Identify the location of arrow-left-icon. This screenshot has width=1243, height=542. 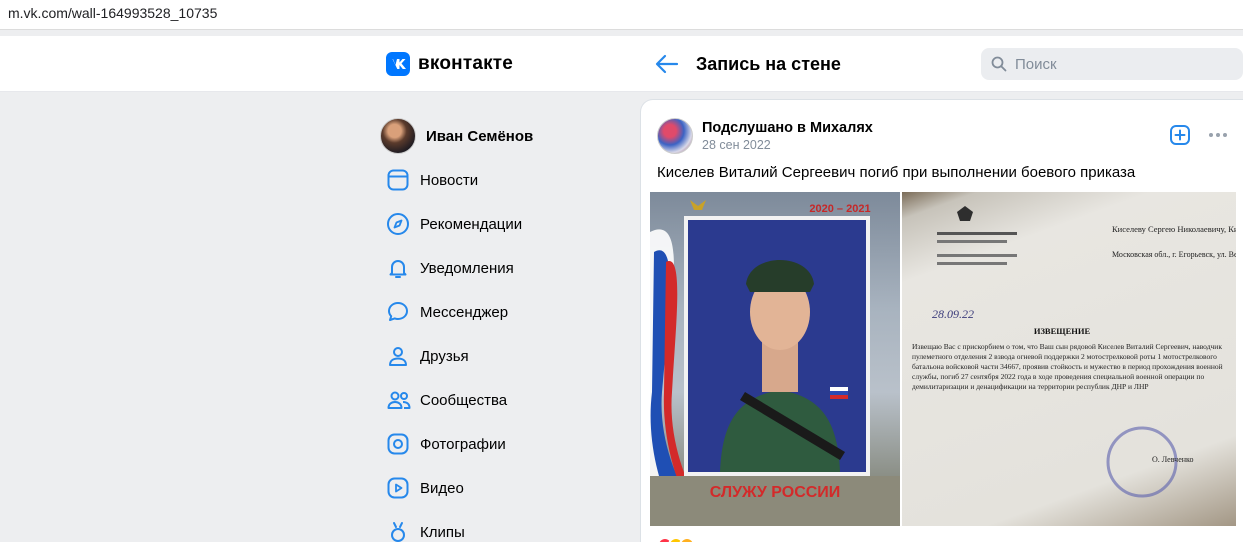
(667, 64).